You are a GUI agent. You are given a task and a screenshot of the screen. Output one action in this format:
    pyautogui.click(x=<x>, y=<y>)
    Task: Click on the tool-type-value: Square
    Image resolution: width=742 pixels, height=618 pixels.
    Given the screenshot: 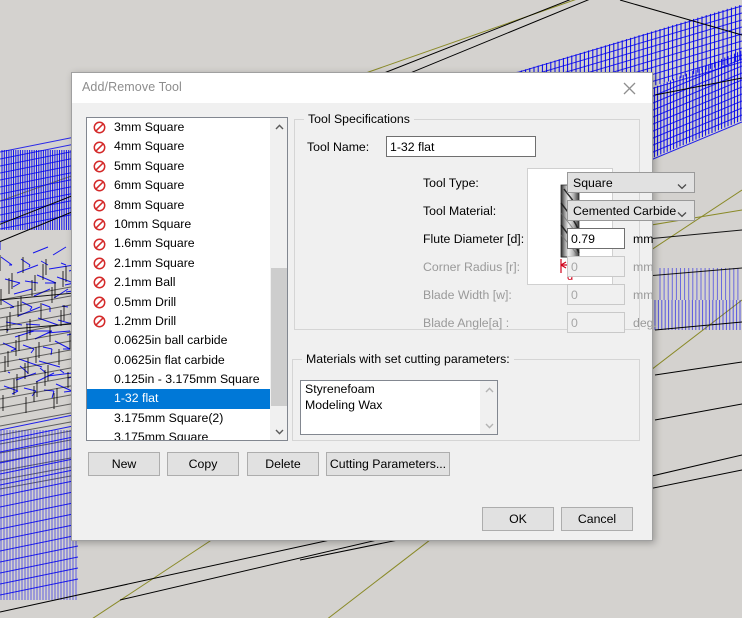 What is the action you would take?
    pyautogui.click(x=593, y=183)
    